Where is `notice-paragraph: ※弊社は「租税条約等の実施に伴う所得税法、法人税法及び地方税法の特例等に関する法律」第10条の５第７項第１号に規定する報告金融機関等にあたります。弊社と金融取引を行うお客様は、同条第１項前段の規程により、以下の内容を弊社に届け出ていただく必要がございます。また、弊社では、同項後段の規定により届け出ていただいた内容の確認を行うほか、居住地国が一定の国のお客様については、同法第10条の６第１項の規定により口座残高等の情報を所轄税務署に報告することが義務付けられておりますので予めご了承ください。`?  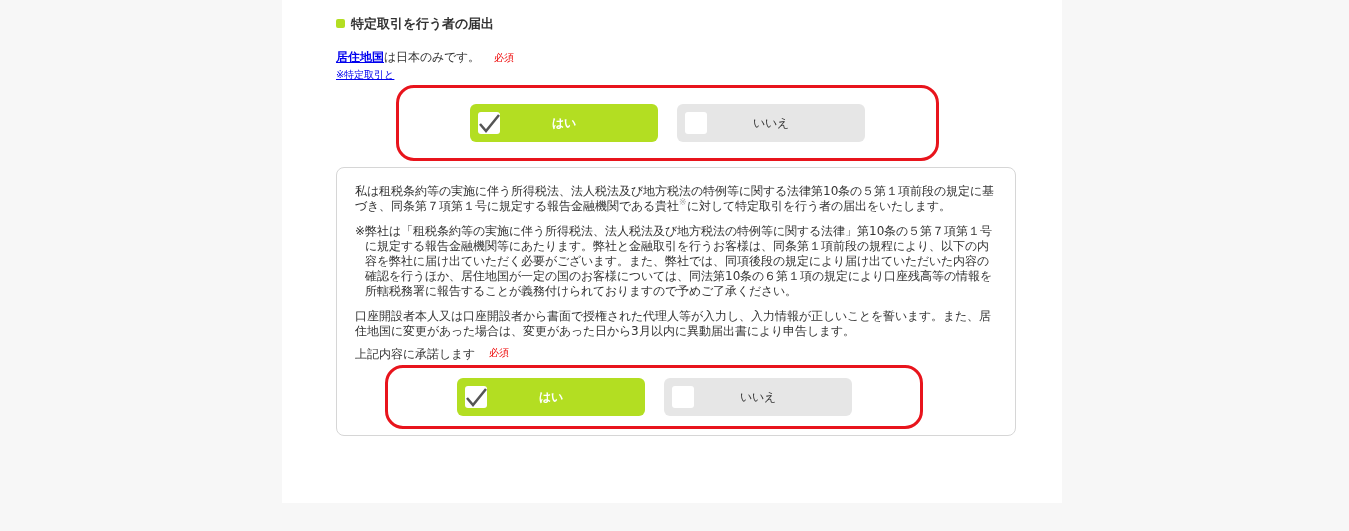 notice-paragraph: ※弊社は「租税条約等の実施に伴う所得税法、法人税法及び地方税法の特例等に関する法律」第10条の５第７項第１号に規定する報告金融機関等にあたります。弊社と金融取引を行うお客様は、同条第１項前段の規程により、以下の内容を弊社に届け出ていただく必要がございます。また、弊社では、同項後段の規定により届け出ていただいた内容の確認を行うほか、居住地国が一定の国のお客様については、同法第10条の６第１項の規定により口座残高等の情報を所轄税務署に報告することが義務付けられておりますので予めご了承ください。 is located at coordinates (674, 261).